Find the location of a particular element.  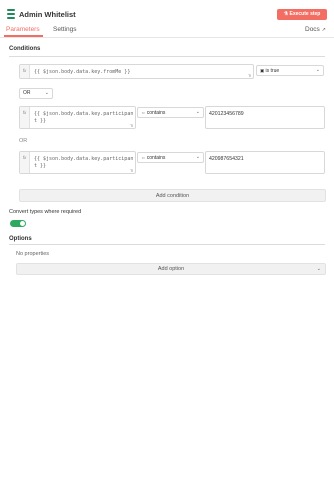

convert-types-label: Convert types where required is located at coordinates (45, 212).